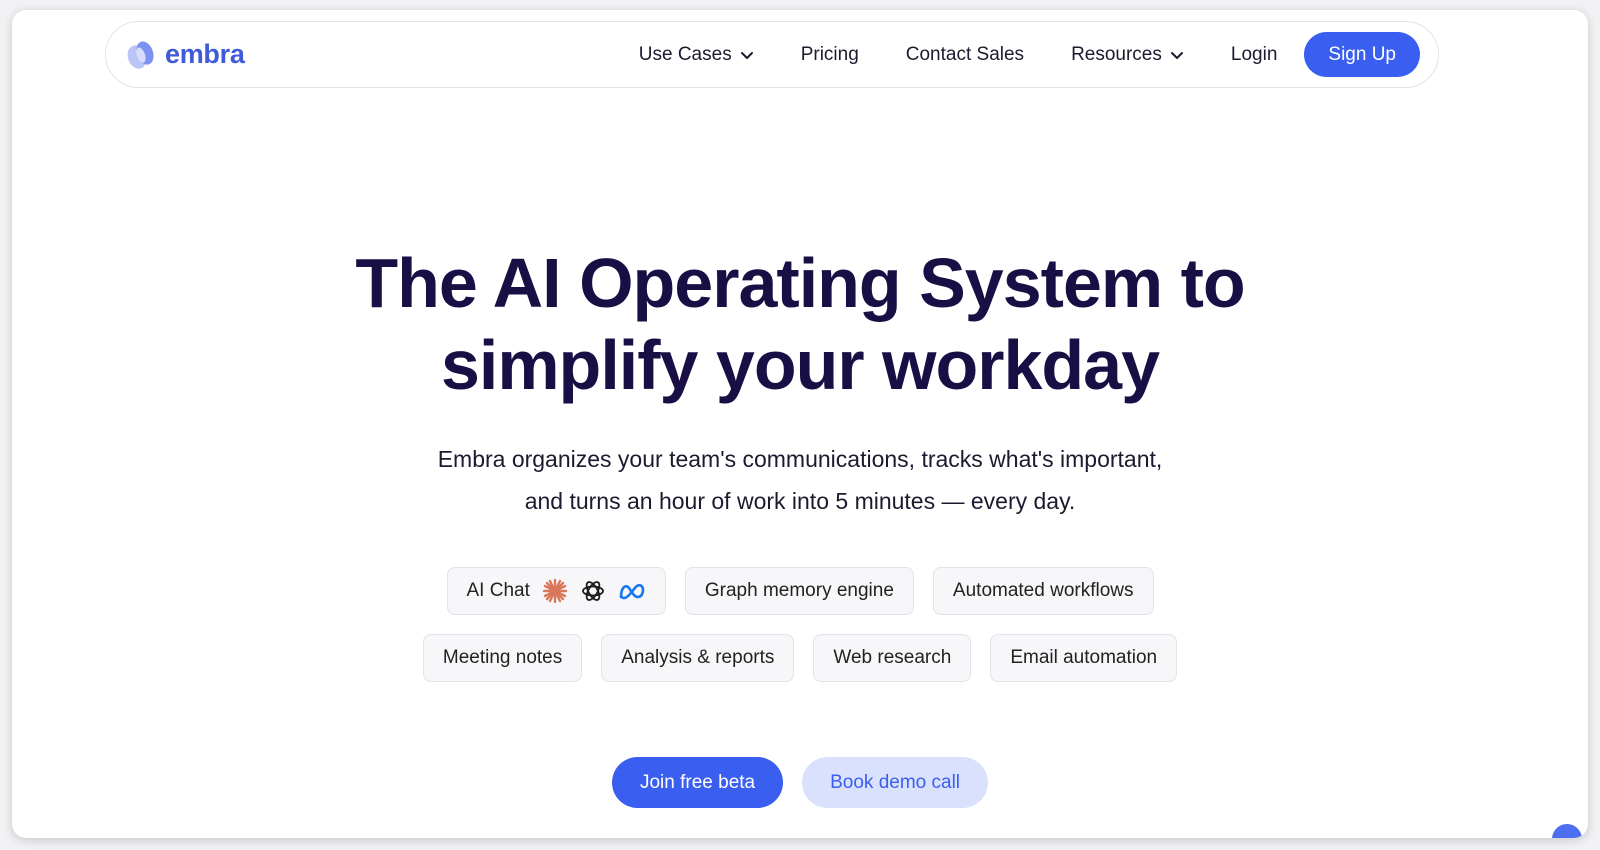 This screenshot has width=1600, height=850. I want to click on anthropic-icon, so click(555, 591).